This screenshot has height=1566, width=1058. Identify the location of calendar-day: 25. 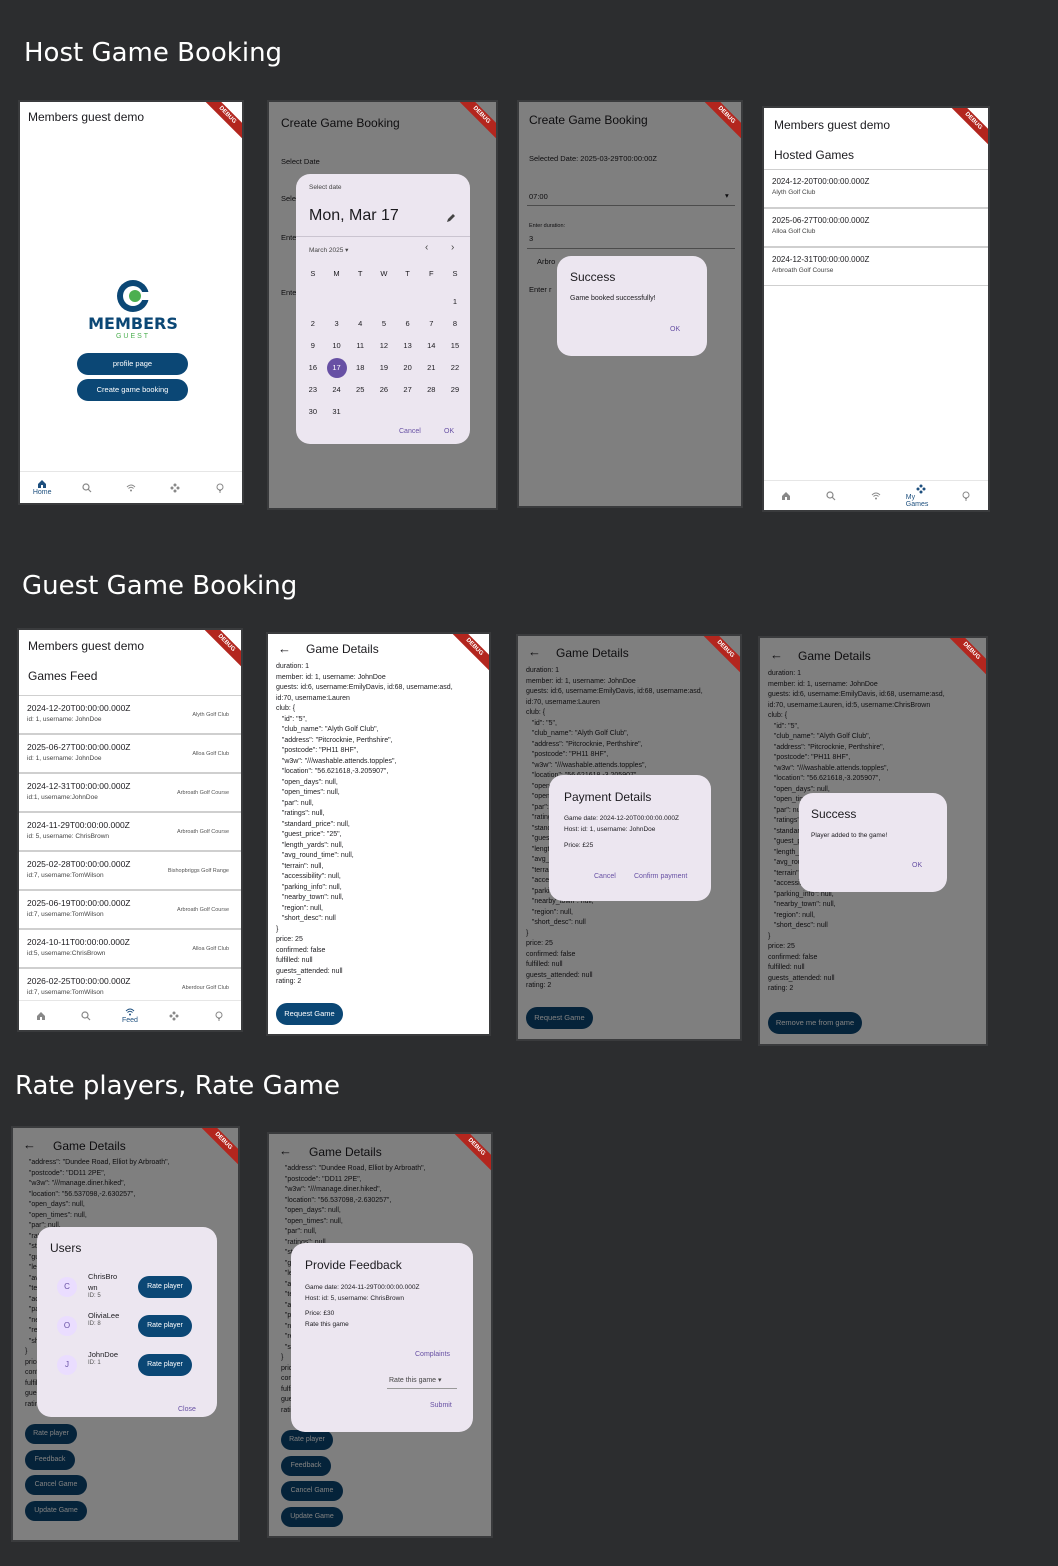
(360, 391).